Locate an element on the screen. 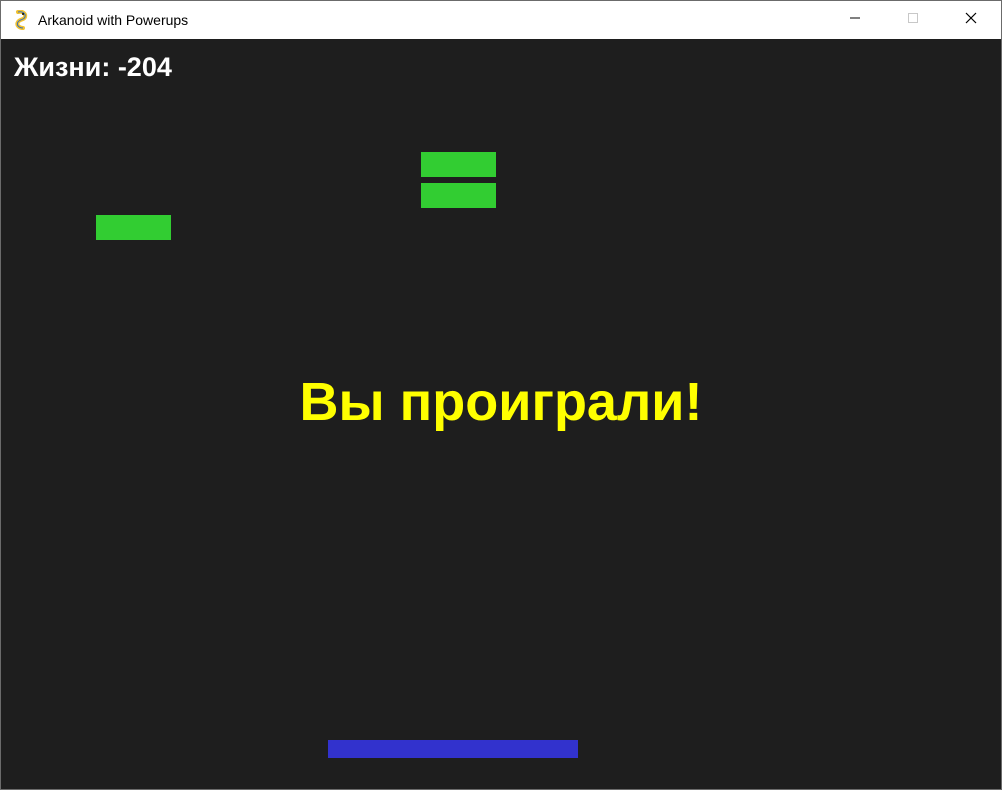  pygame-snake-icon is located at coordinates (22, 19).